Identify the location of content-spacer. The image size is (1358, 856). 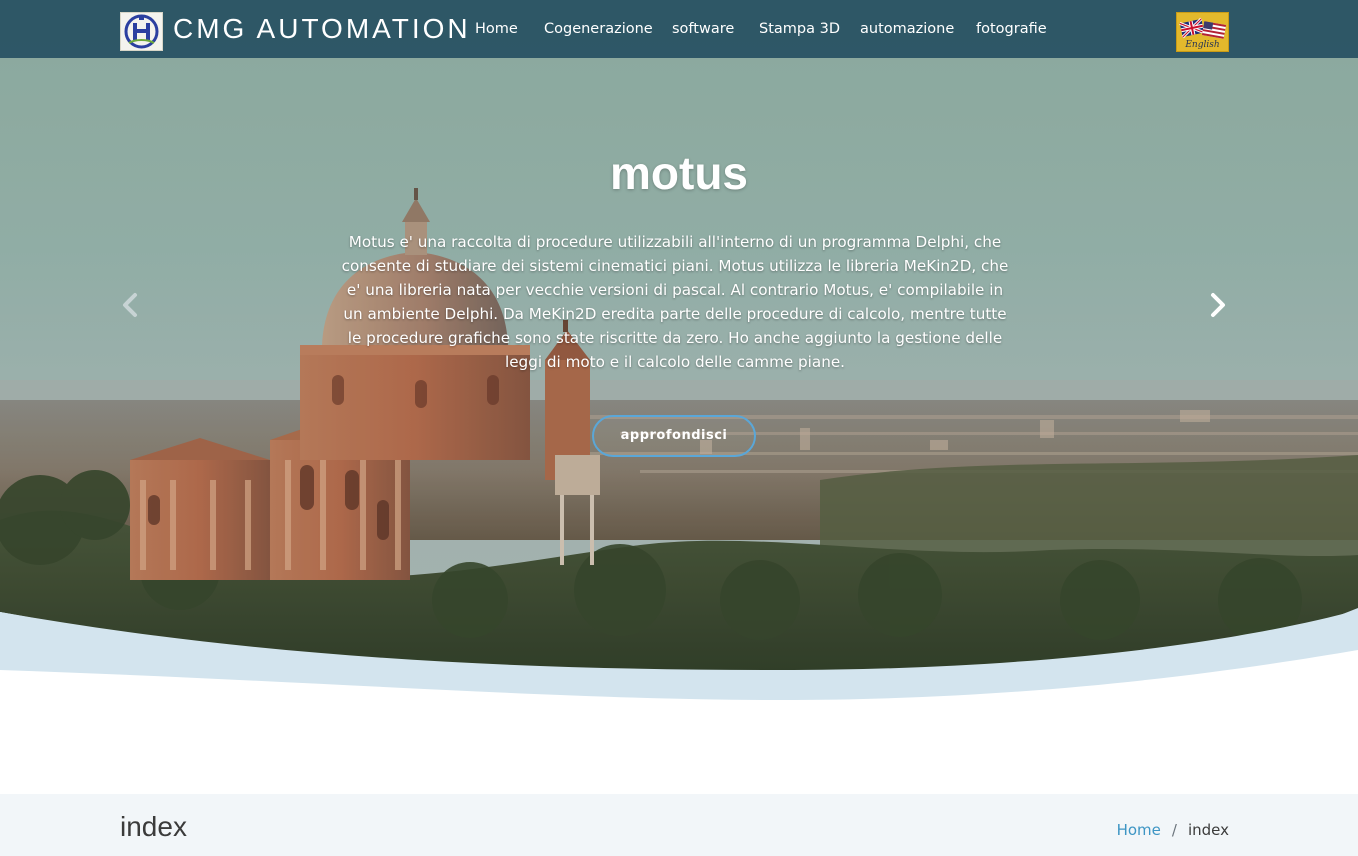
(679, 749).